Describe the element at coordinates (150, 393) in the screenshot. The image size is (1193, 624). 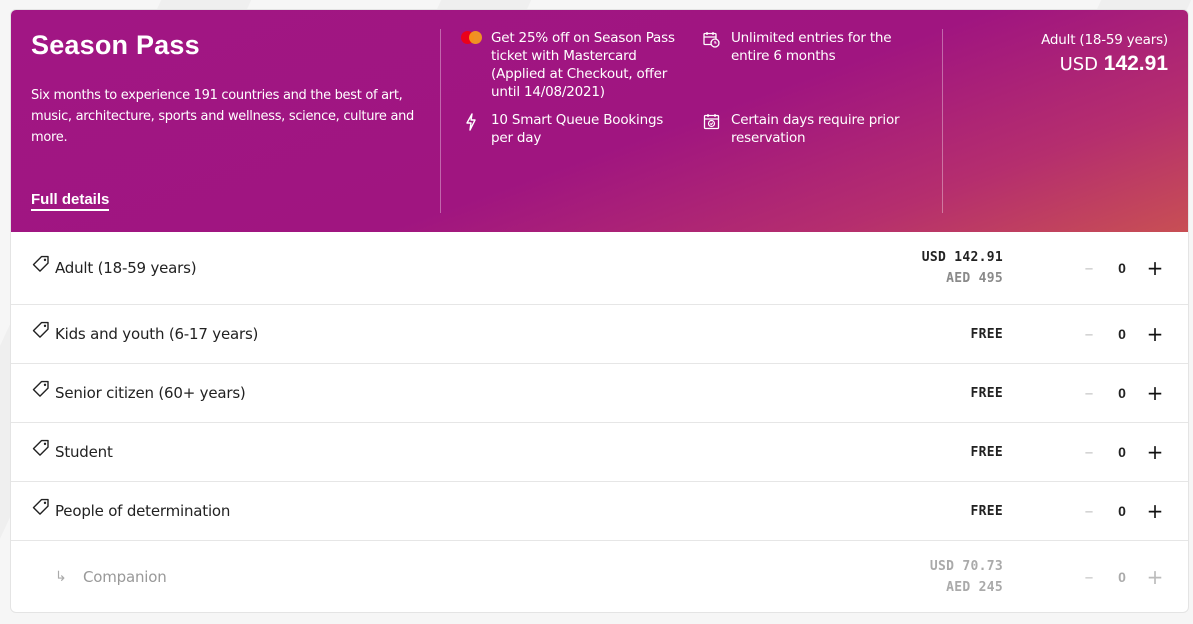
I see `ticket-label: Senior citizen (60+ years)` at that location.